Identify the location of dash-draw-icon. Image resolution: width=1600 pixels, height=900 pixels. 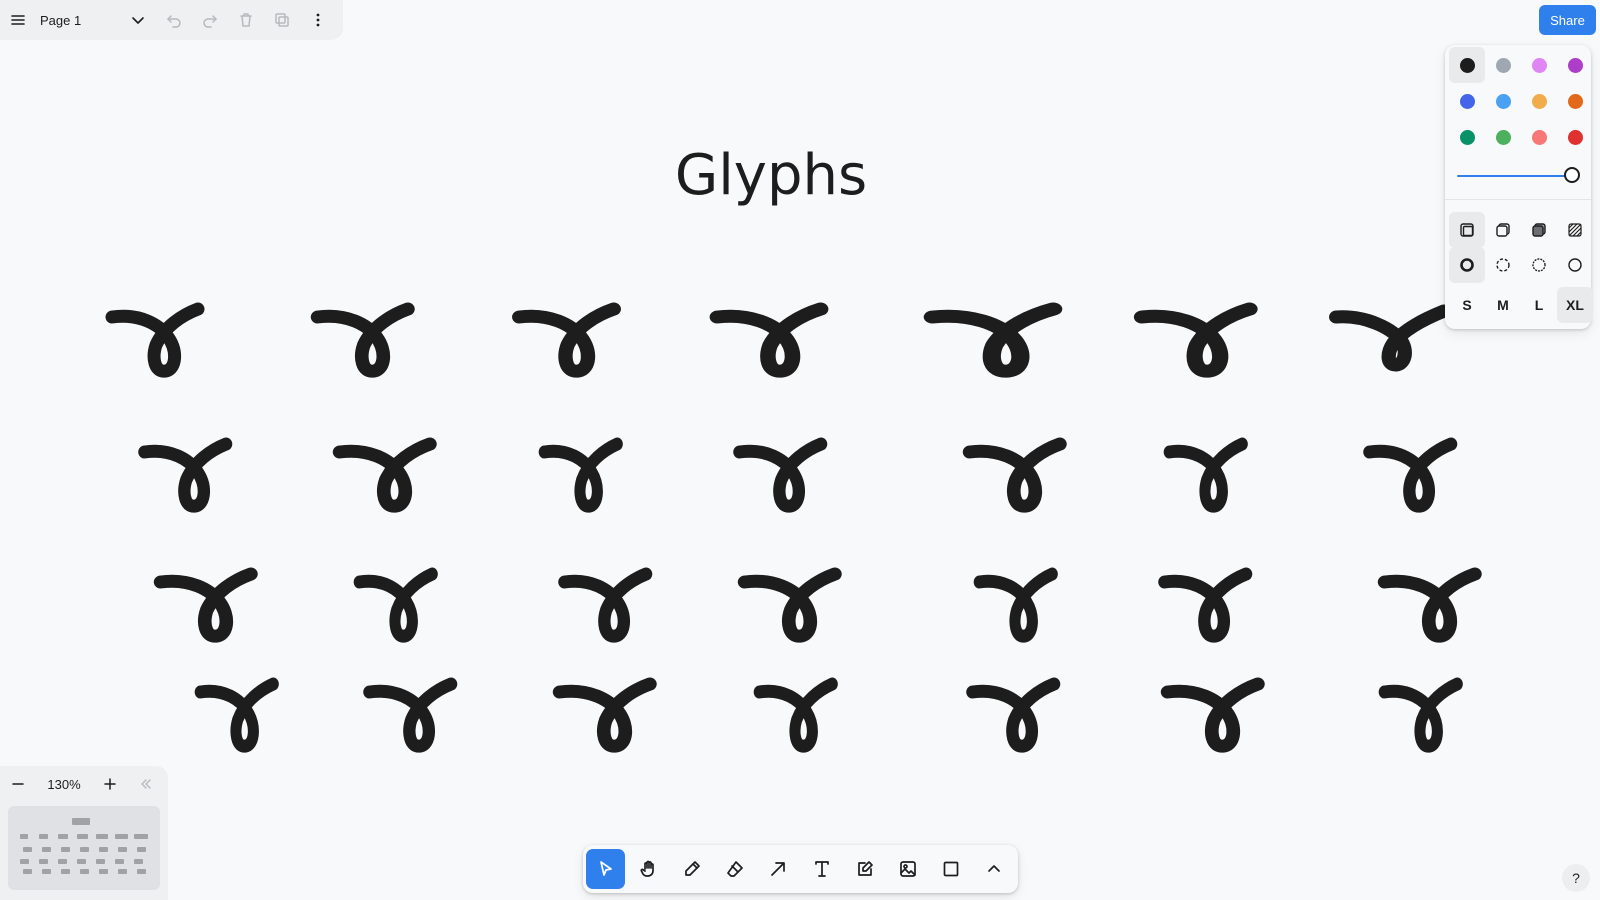
(1467, 265).